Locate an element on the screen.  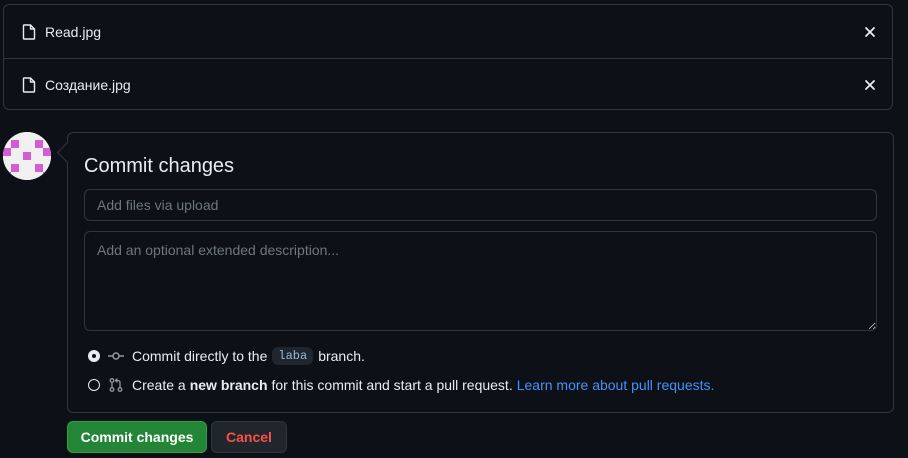
git-commit-icon is located at coordinates (116, 356).